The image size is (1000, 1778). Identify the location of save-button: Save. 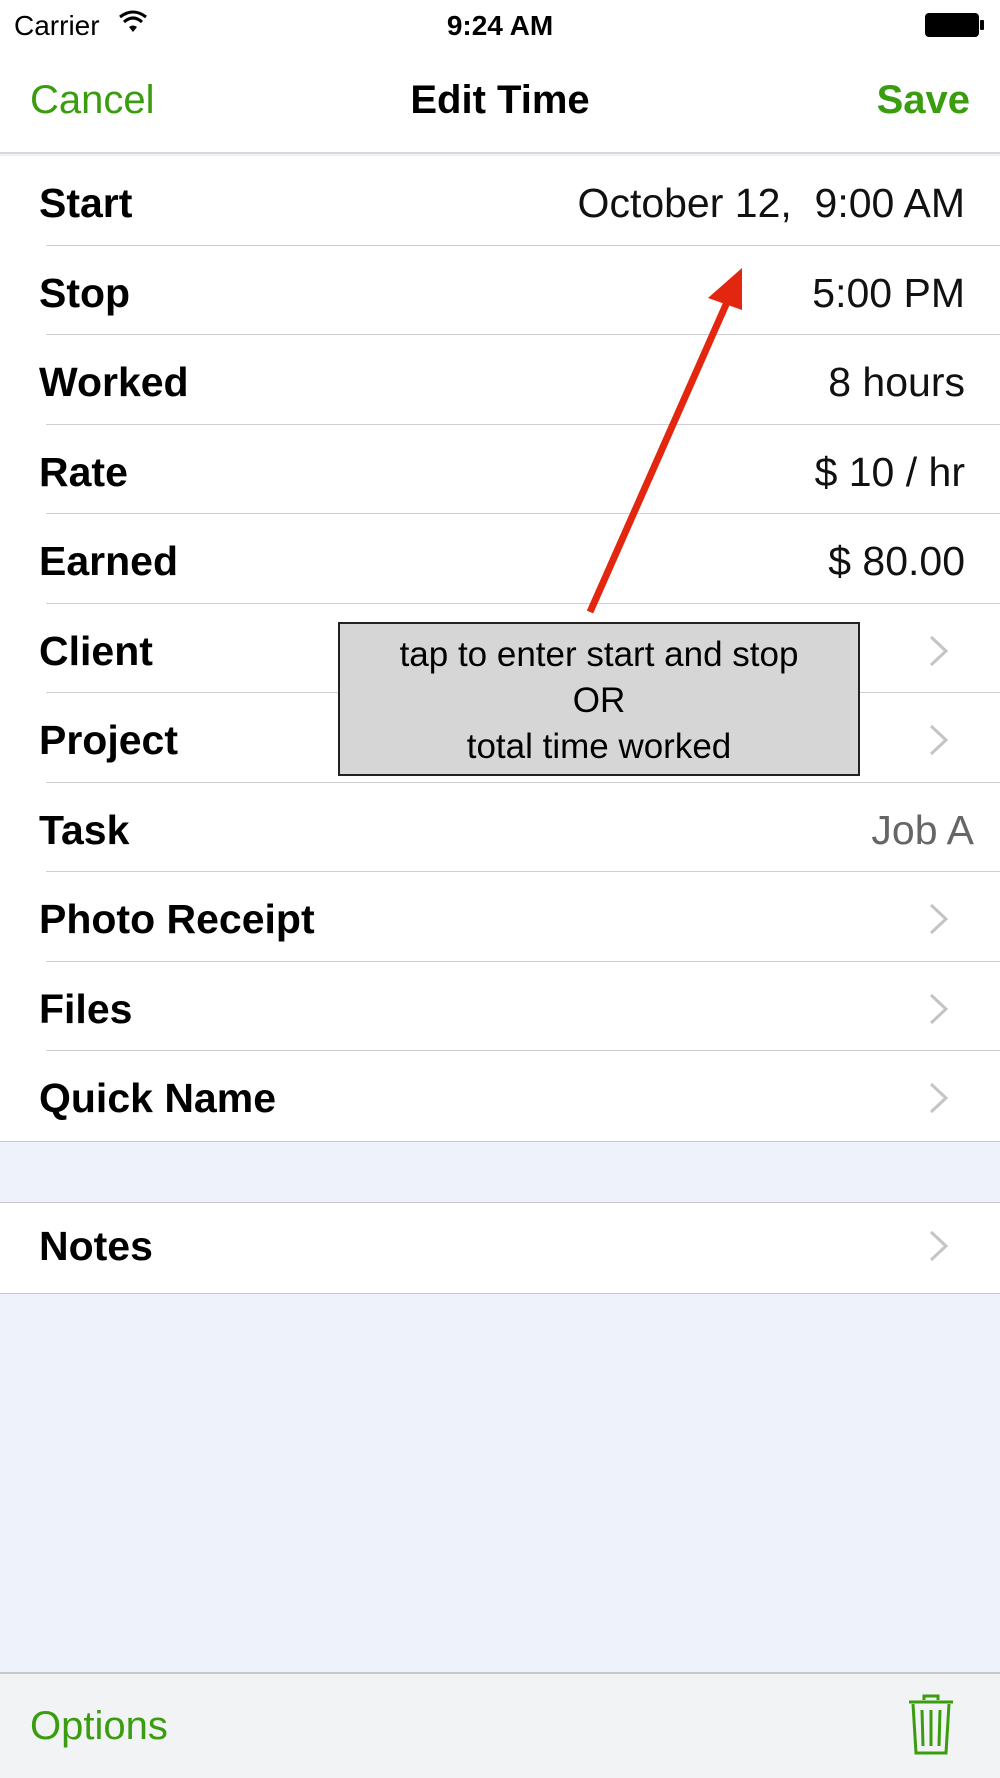
(923, 100).